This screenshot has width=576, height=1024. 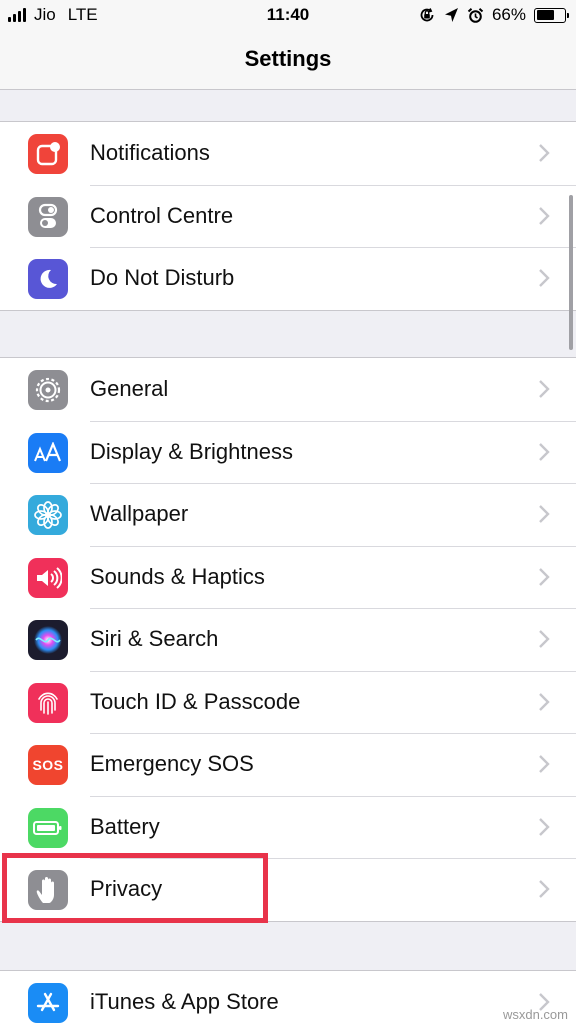 I want to click on settings-row-siri-search: Siri & Search, so click(x=288, y=639).